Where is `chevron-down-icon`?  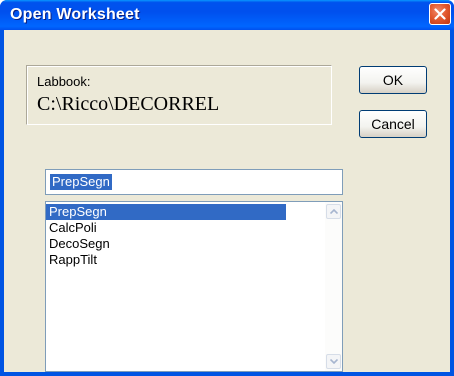 chevron-down-icon is located at coordinates (334, 361).